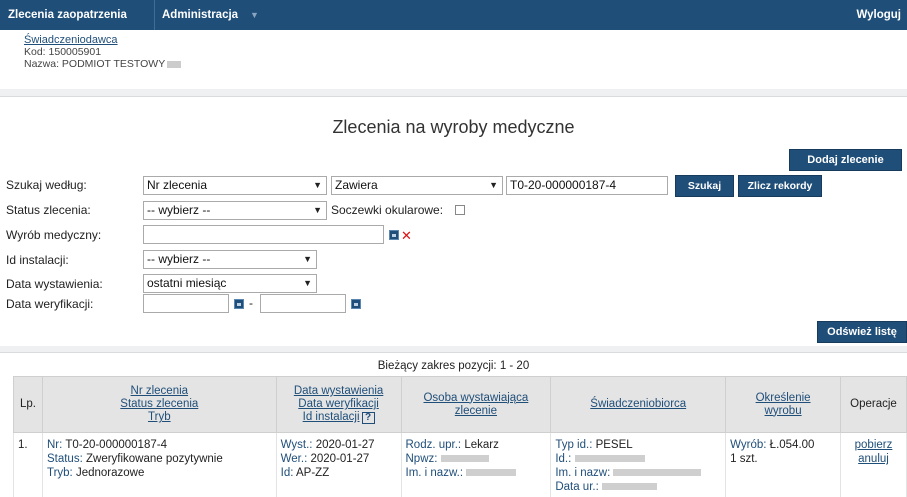  What do you see at coordinates (54, 284) in the screenshot?
I see `issue-date-label: Data wystawienia:` at bounding box center [54, 284].